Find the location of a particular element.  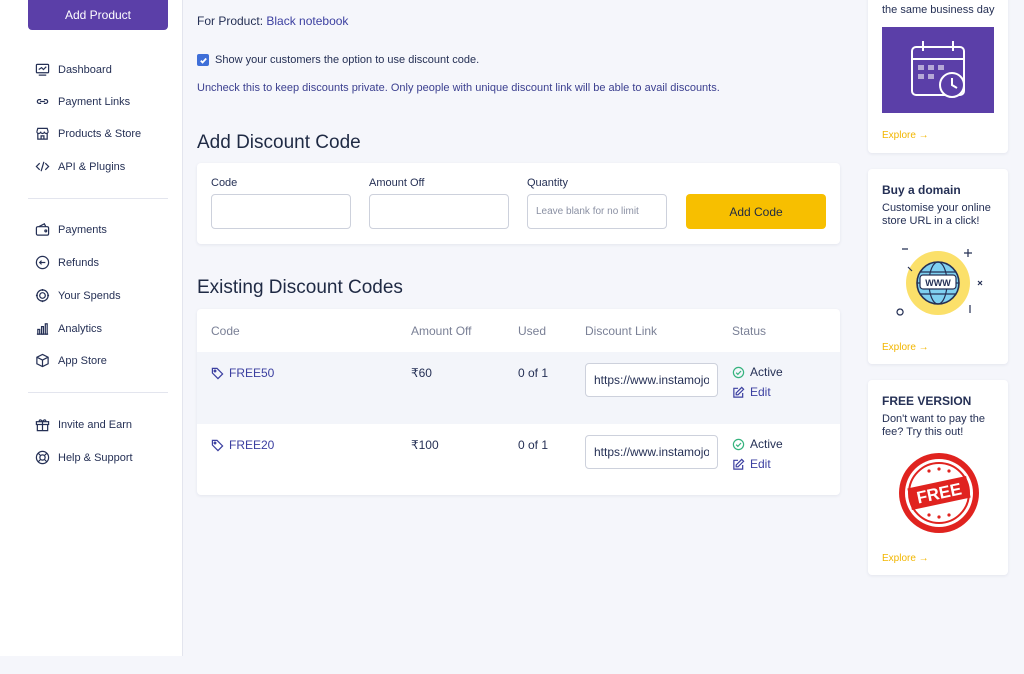

code-icon is located at coordinates (42, 166).